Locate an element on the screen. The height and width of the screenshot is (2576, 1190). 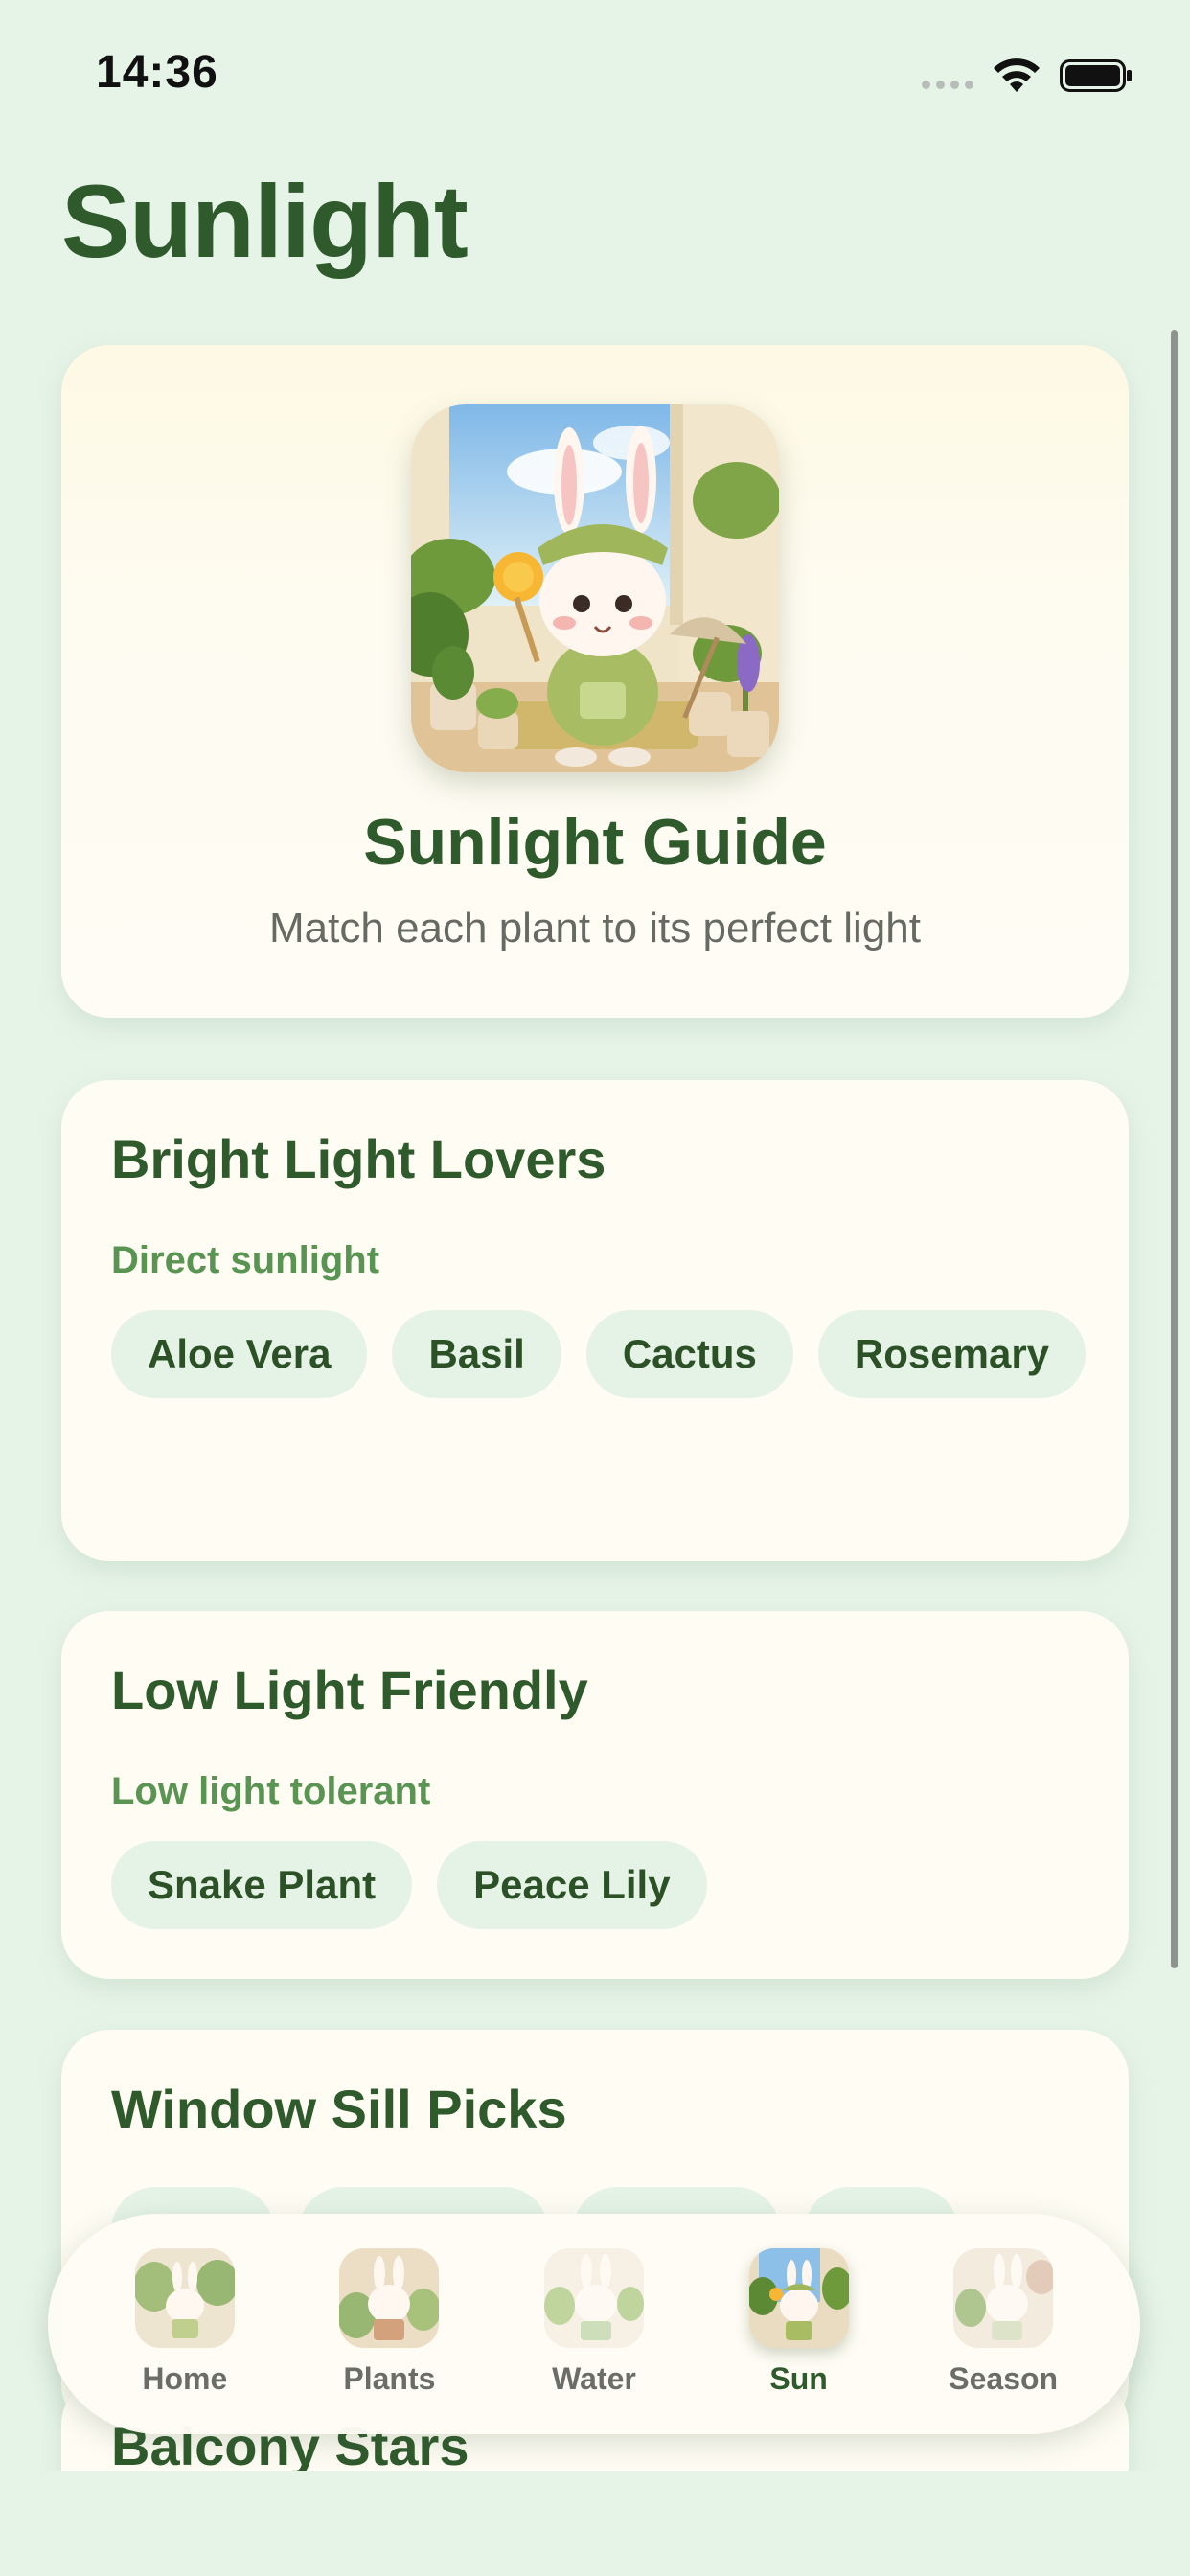
section-title: Low Light Friendly is located at coordinates (350, 1690).